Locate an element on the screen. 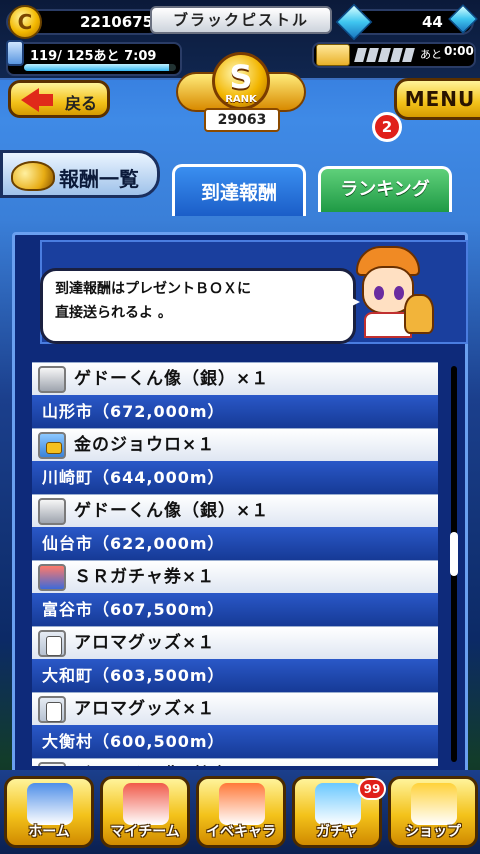  nav-button-1: マイチーム is located at coordinates (145, 812).